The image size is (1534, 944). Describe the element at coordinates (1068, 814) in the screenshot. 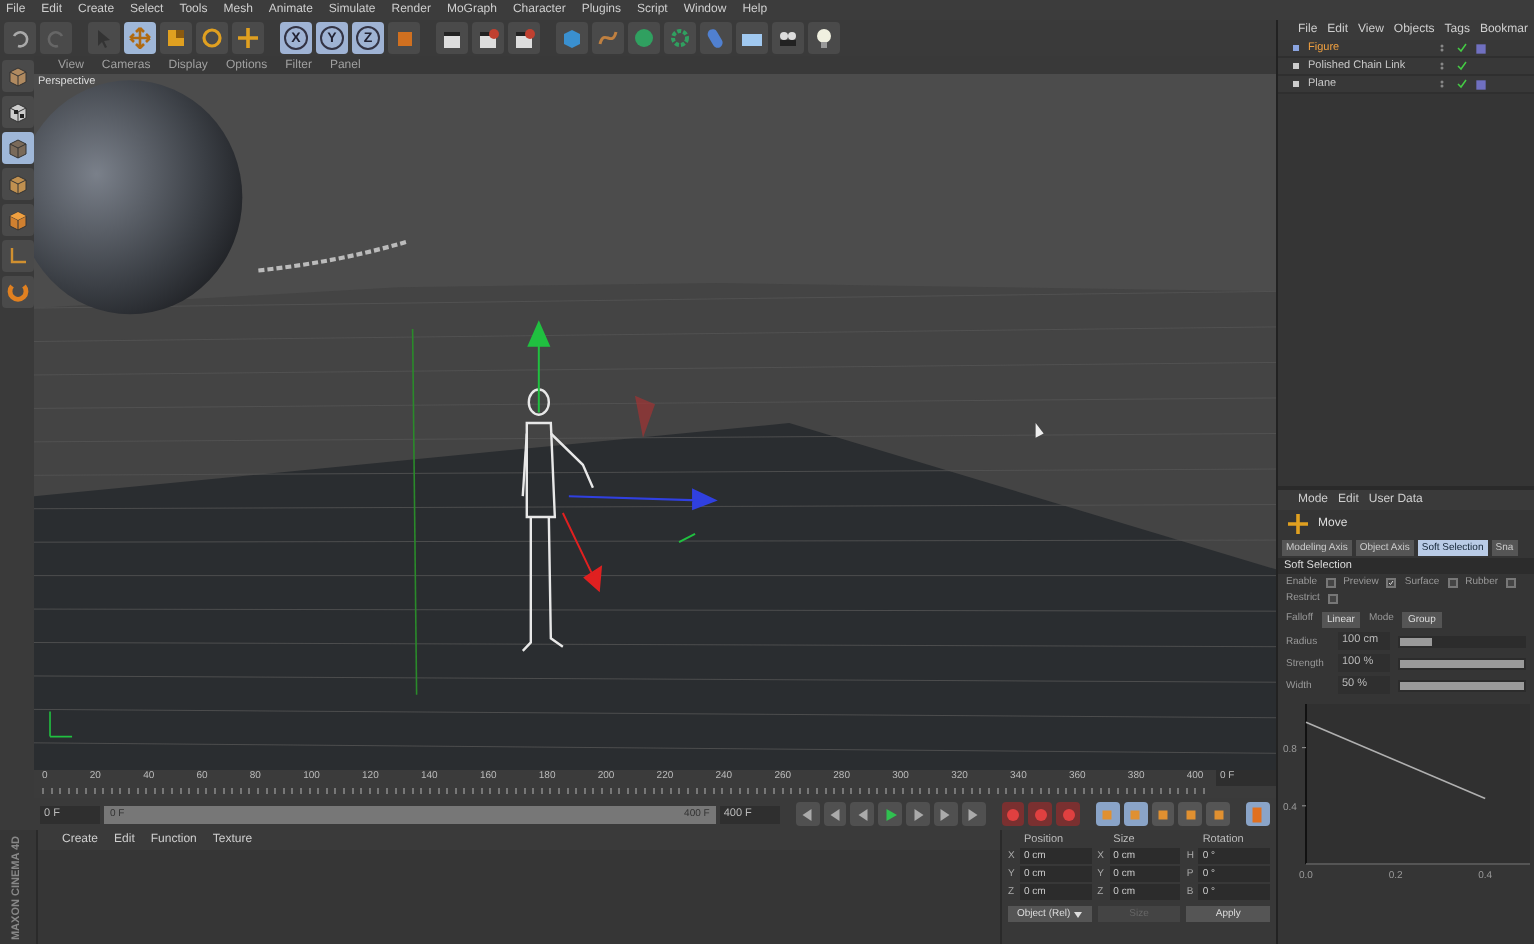

I see `keyframe-selection-button` at that location.